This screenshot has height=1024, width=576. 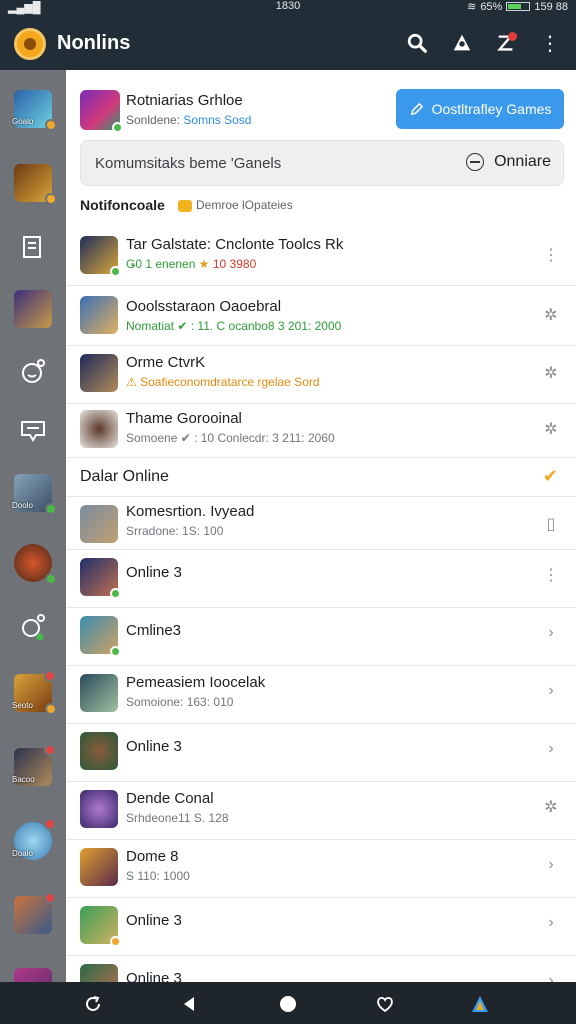 I want to click on search-icon, so click(x=417, y=43).